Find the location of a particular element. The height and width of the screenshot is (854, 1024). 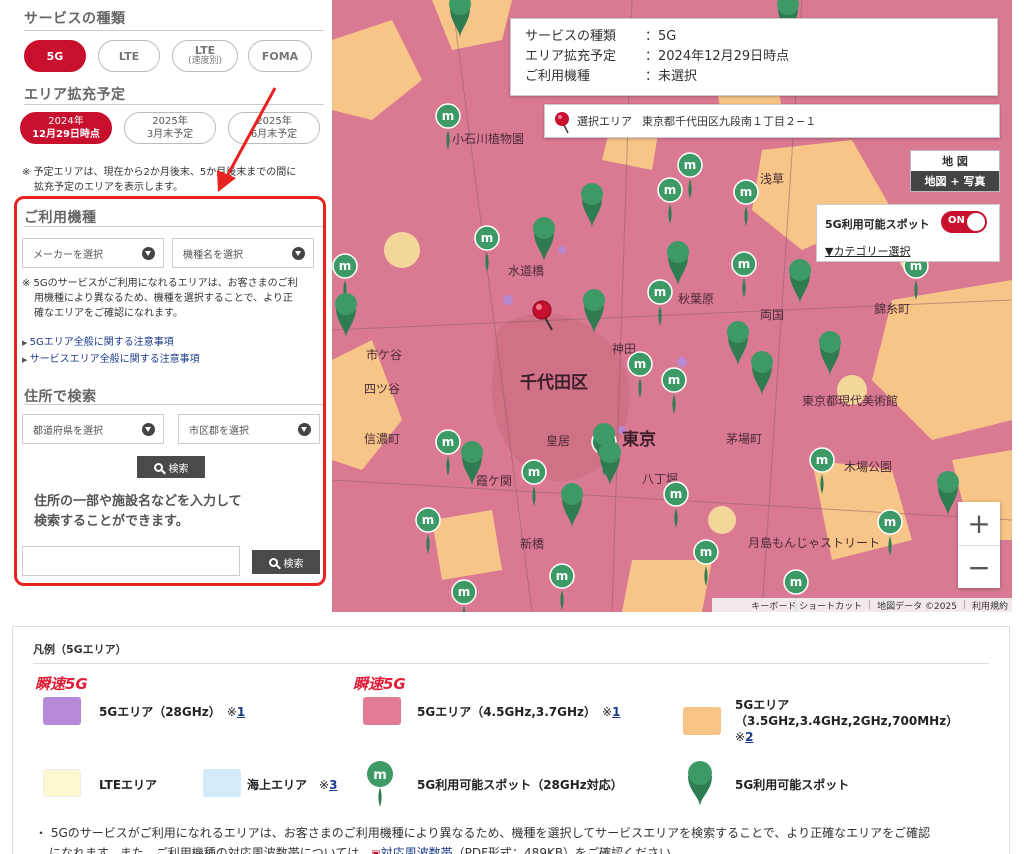

selected-area-label: 選択エリア is located at coordinates (604, 121).